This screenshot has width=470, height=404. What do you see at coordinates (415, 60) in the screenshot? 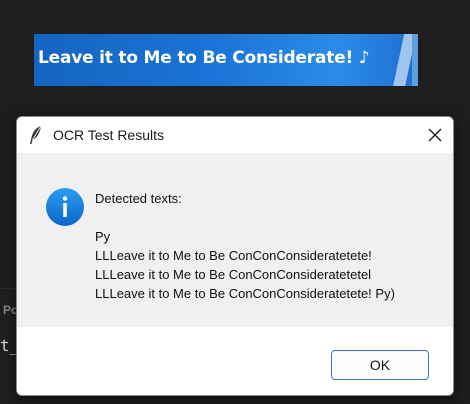
I see `banner-edge` at bounding box center [415, 60].